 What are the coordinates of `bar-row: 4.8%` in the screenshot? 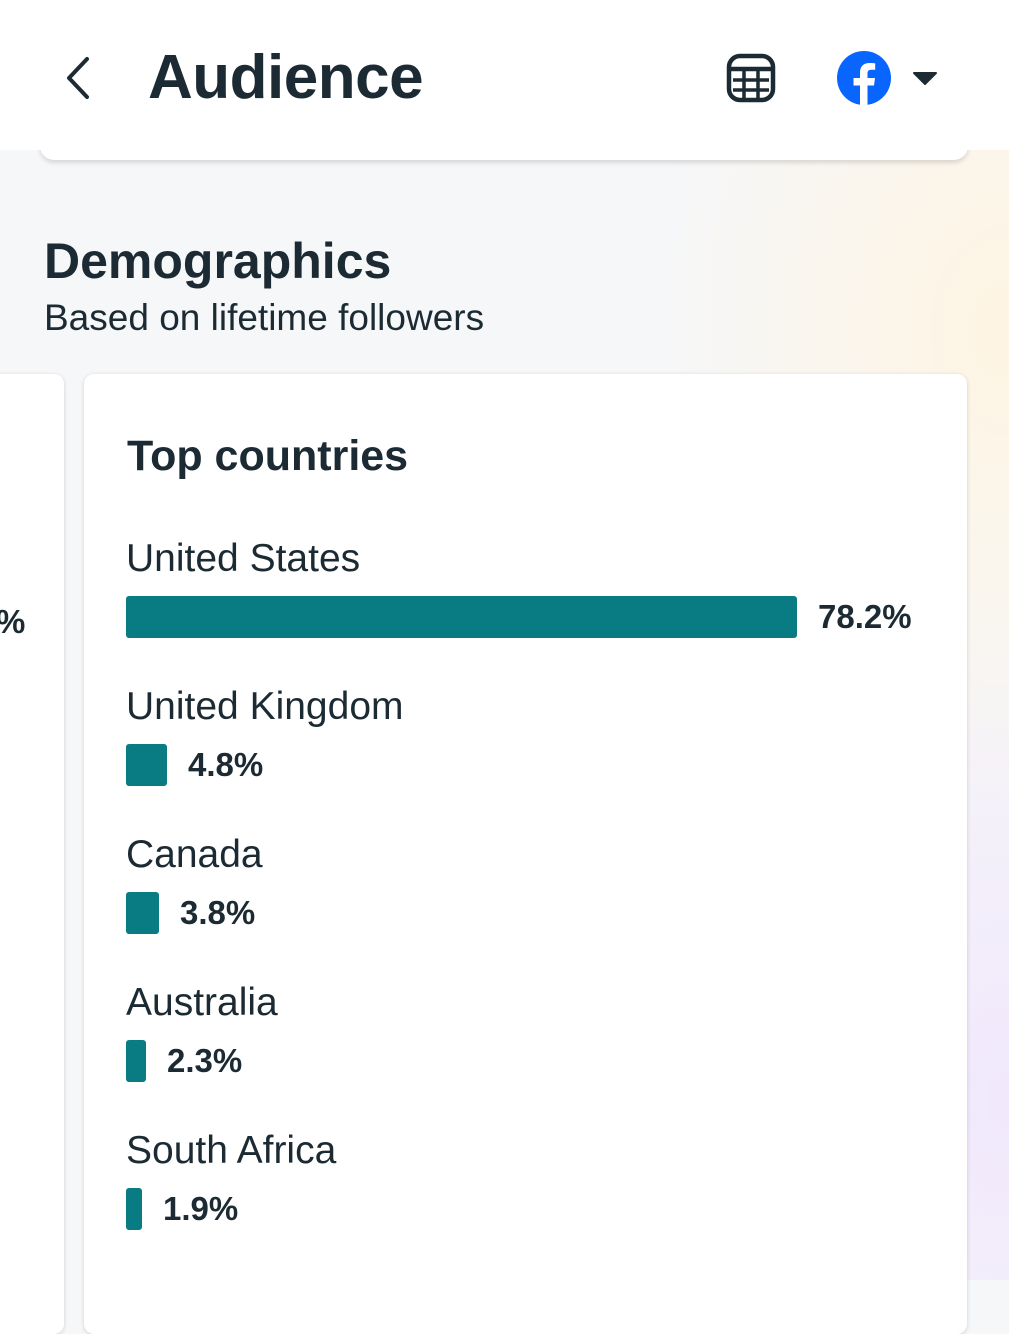 It's located at (194, 765).